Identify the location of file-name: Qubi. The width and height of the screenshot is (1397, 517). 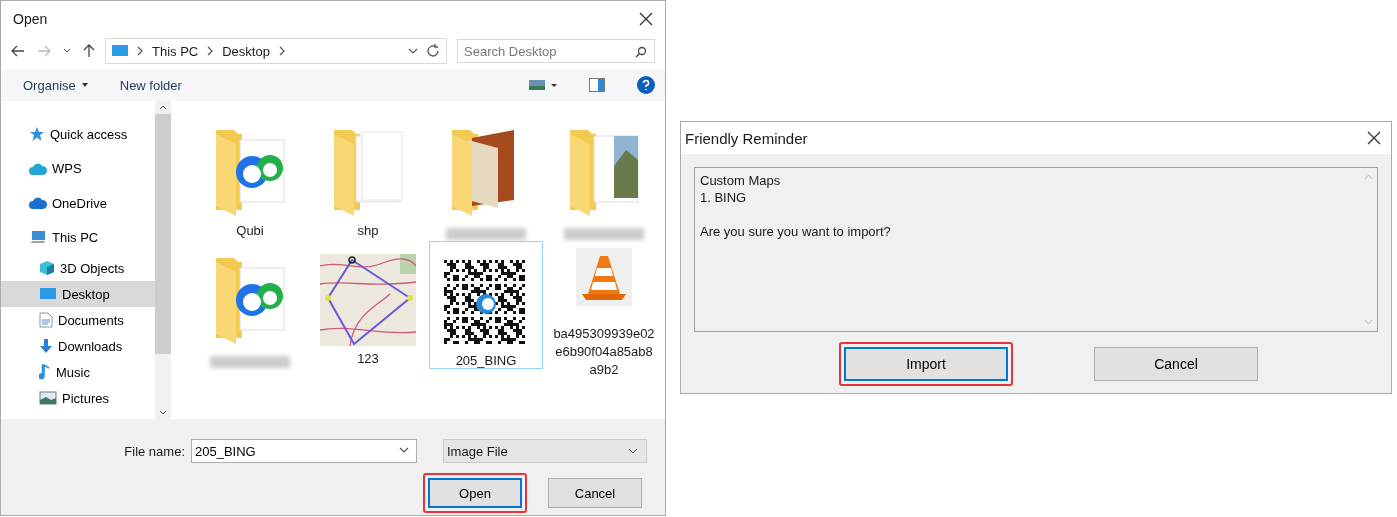
(250, 231).